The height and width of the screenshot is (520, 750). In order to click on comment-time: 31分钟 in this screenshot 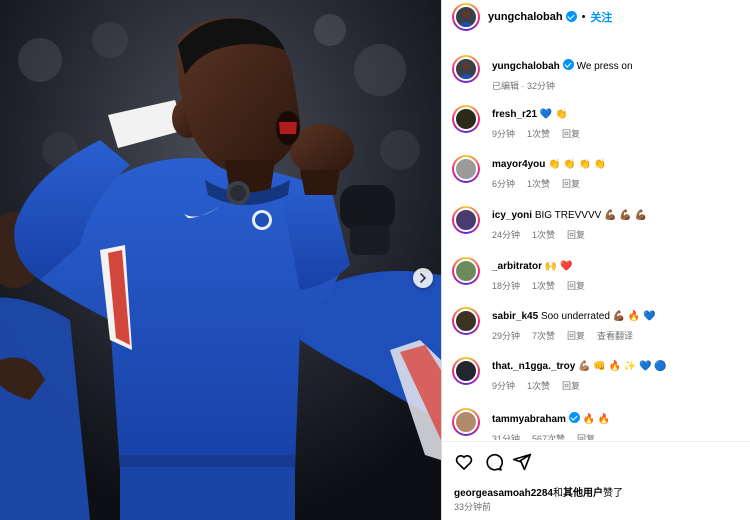, I will do `click(506, 437)`.